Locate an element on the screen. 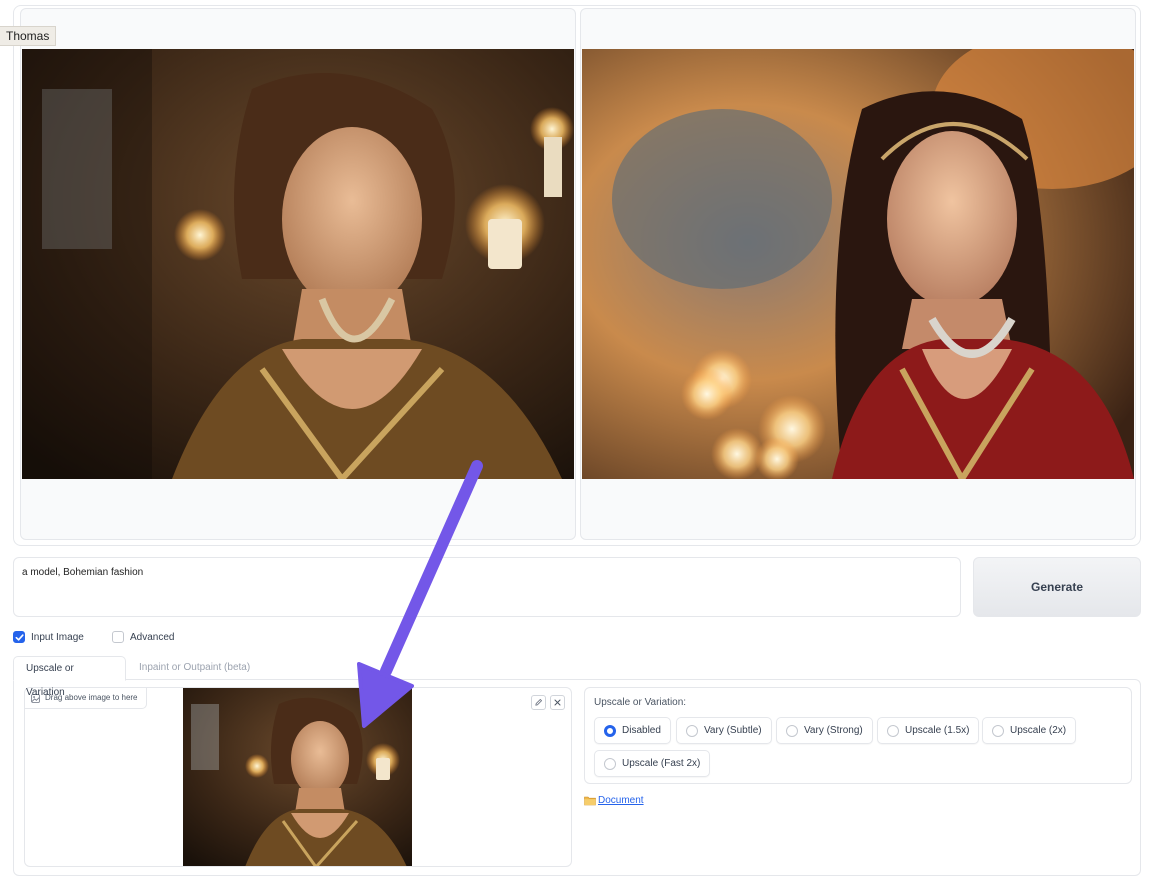  radio-vary-subtle: Vary (Subtle) is located at coordinates (724, 730).